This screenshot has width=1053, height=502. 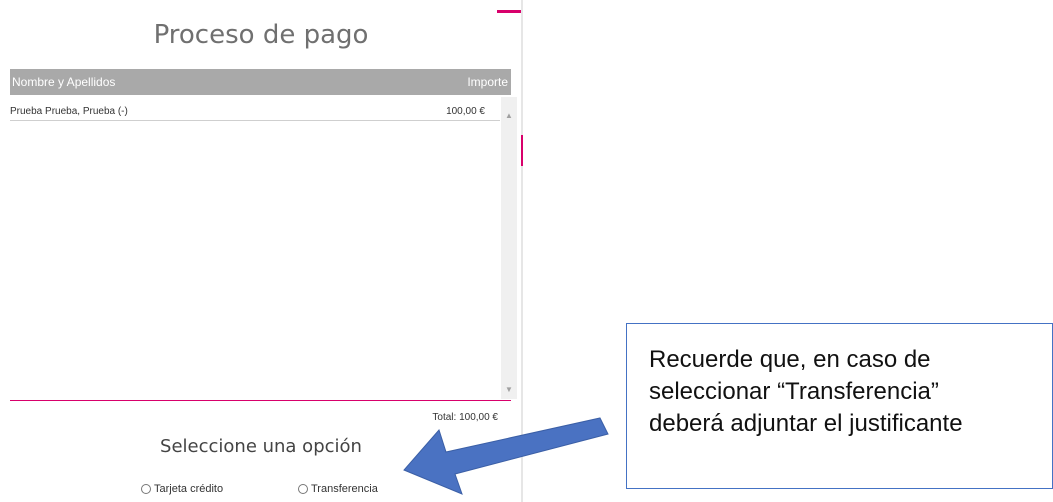 I want to click on table-scrollbar: ▲ ▼, so click(x=509, y=248).